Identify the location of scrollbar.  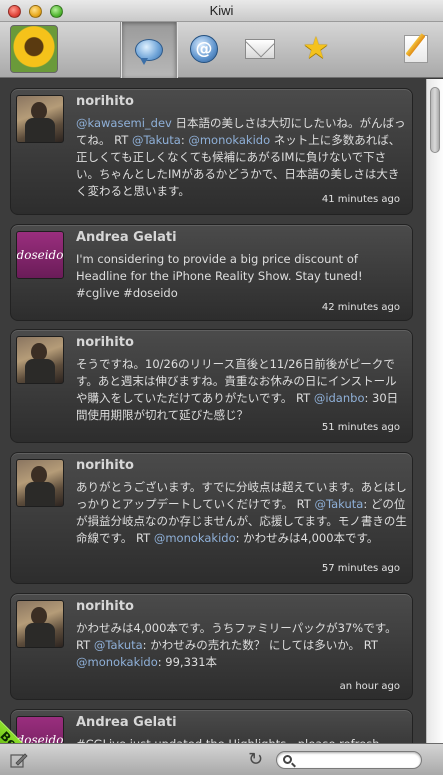
(434, 411).